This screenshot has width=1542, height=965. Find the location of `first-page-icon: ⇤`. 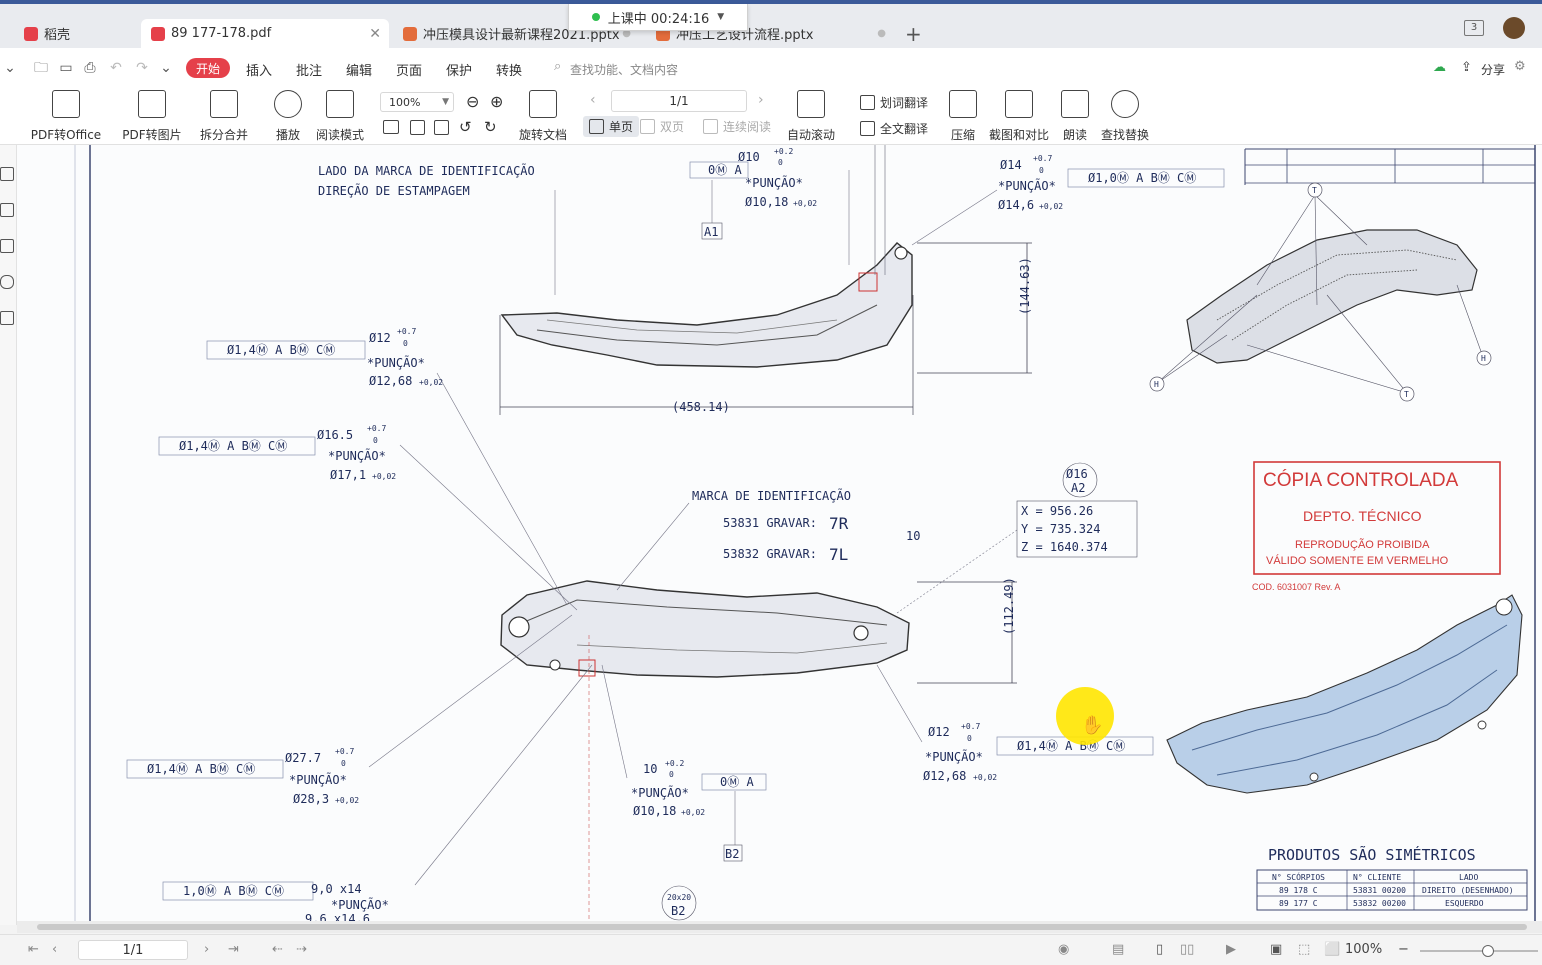

first-page-icon: ⇤ is located at coordinates (33, 949).